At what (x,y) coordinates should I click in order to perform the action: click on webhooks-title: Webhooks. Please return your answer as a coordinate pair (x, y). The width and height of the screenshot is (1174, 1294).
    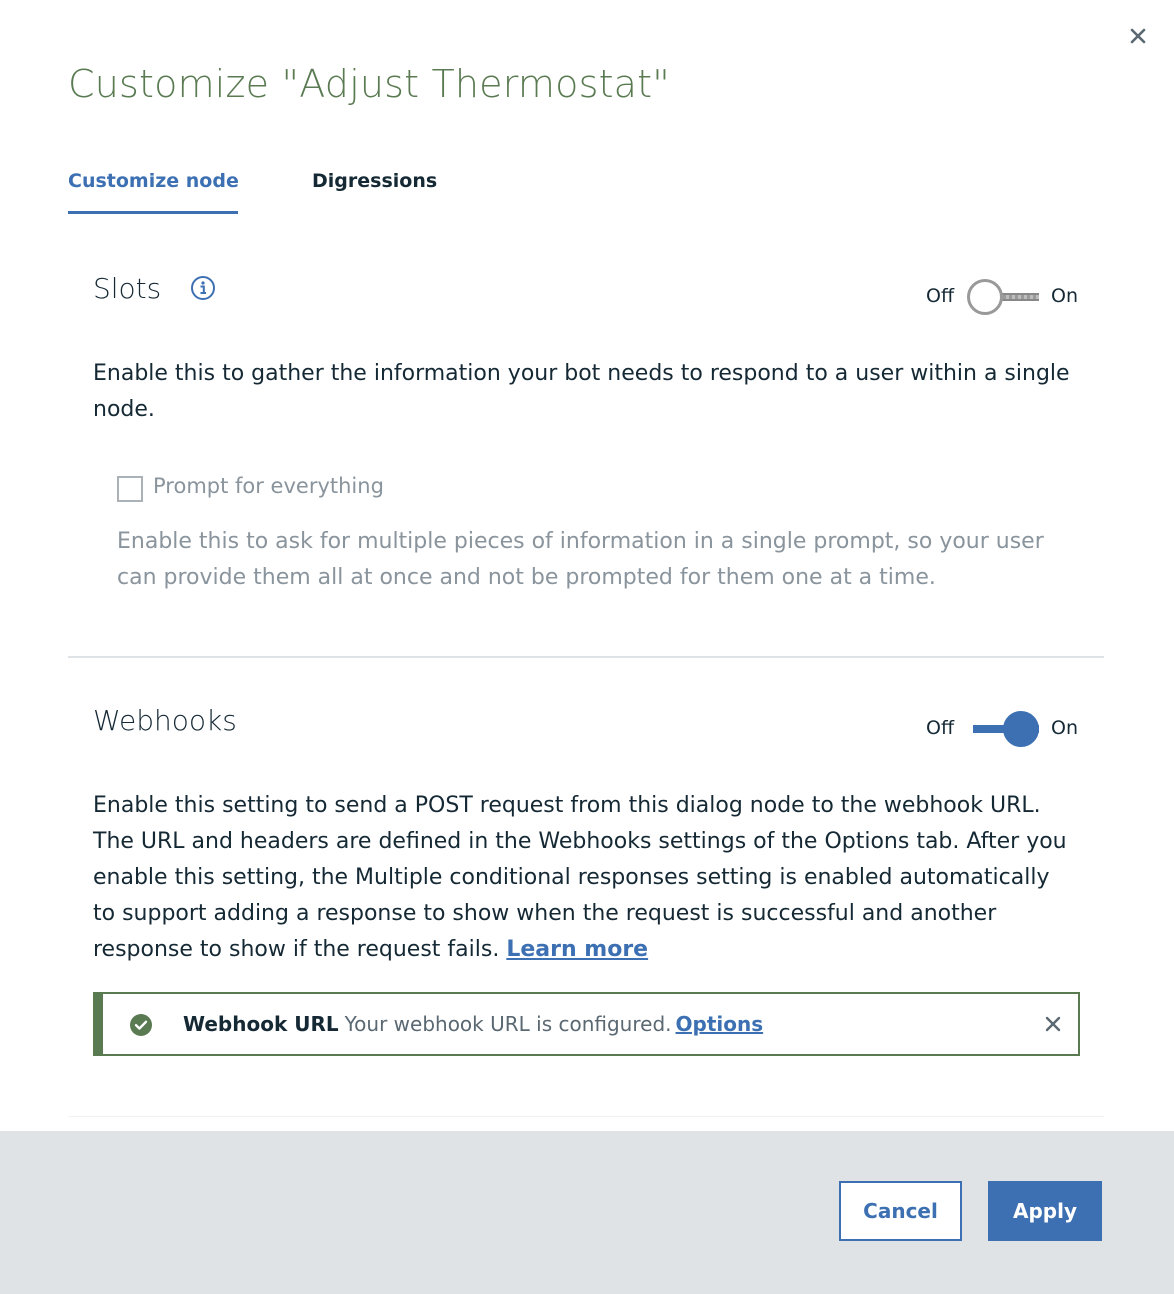
    Looking at the image, I should click on (165, 720).